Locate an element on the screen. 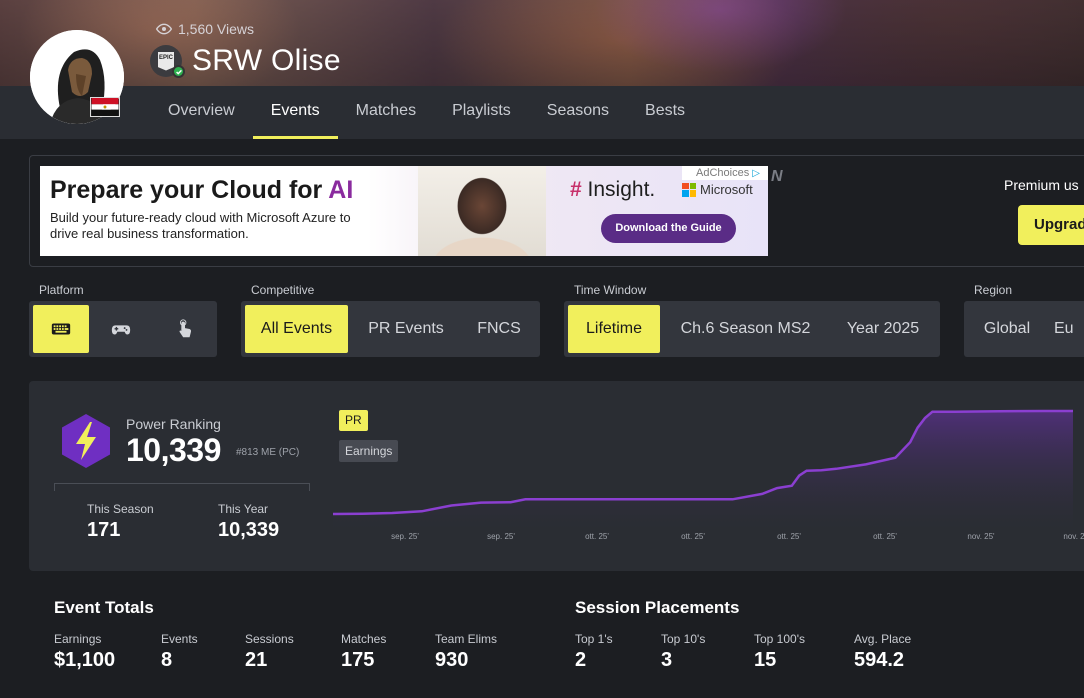  chart-area is located at coordinates (703, 470).